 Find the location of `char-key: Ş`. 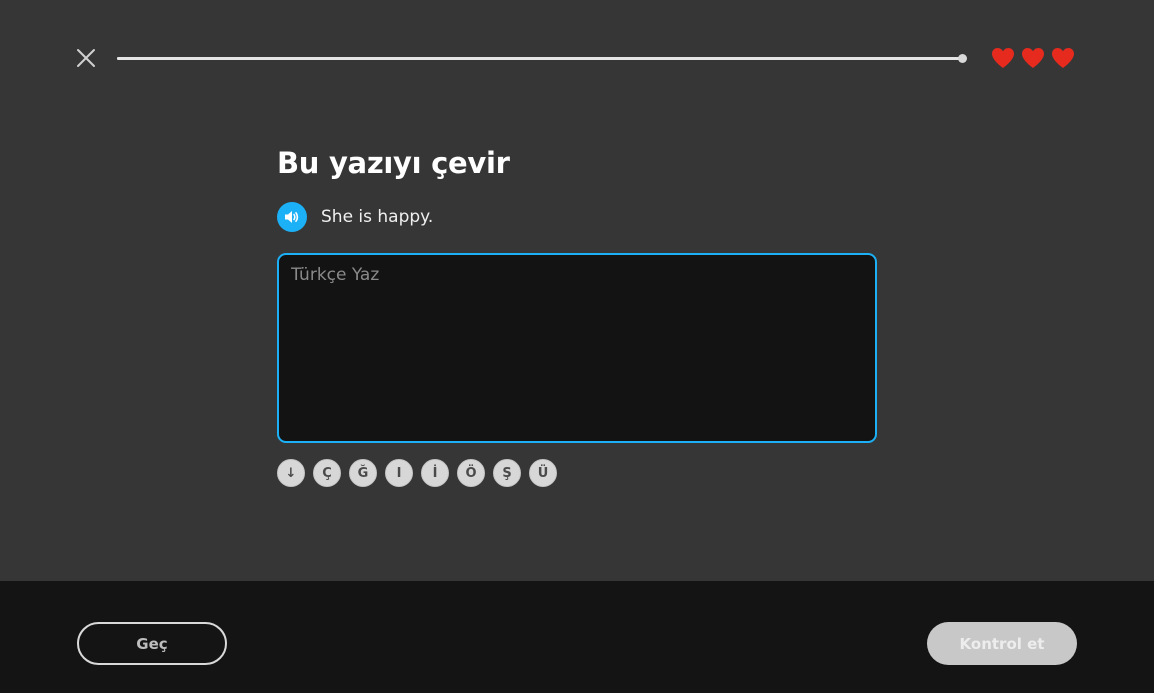

char-key: Ş is located at coordinates (507, 473).